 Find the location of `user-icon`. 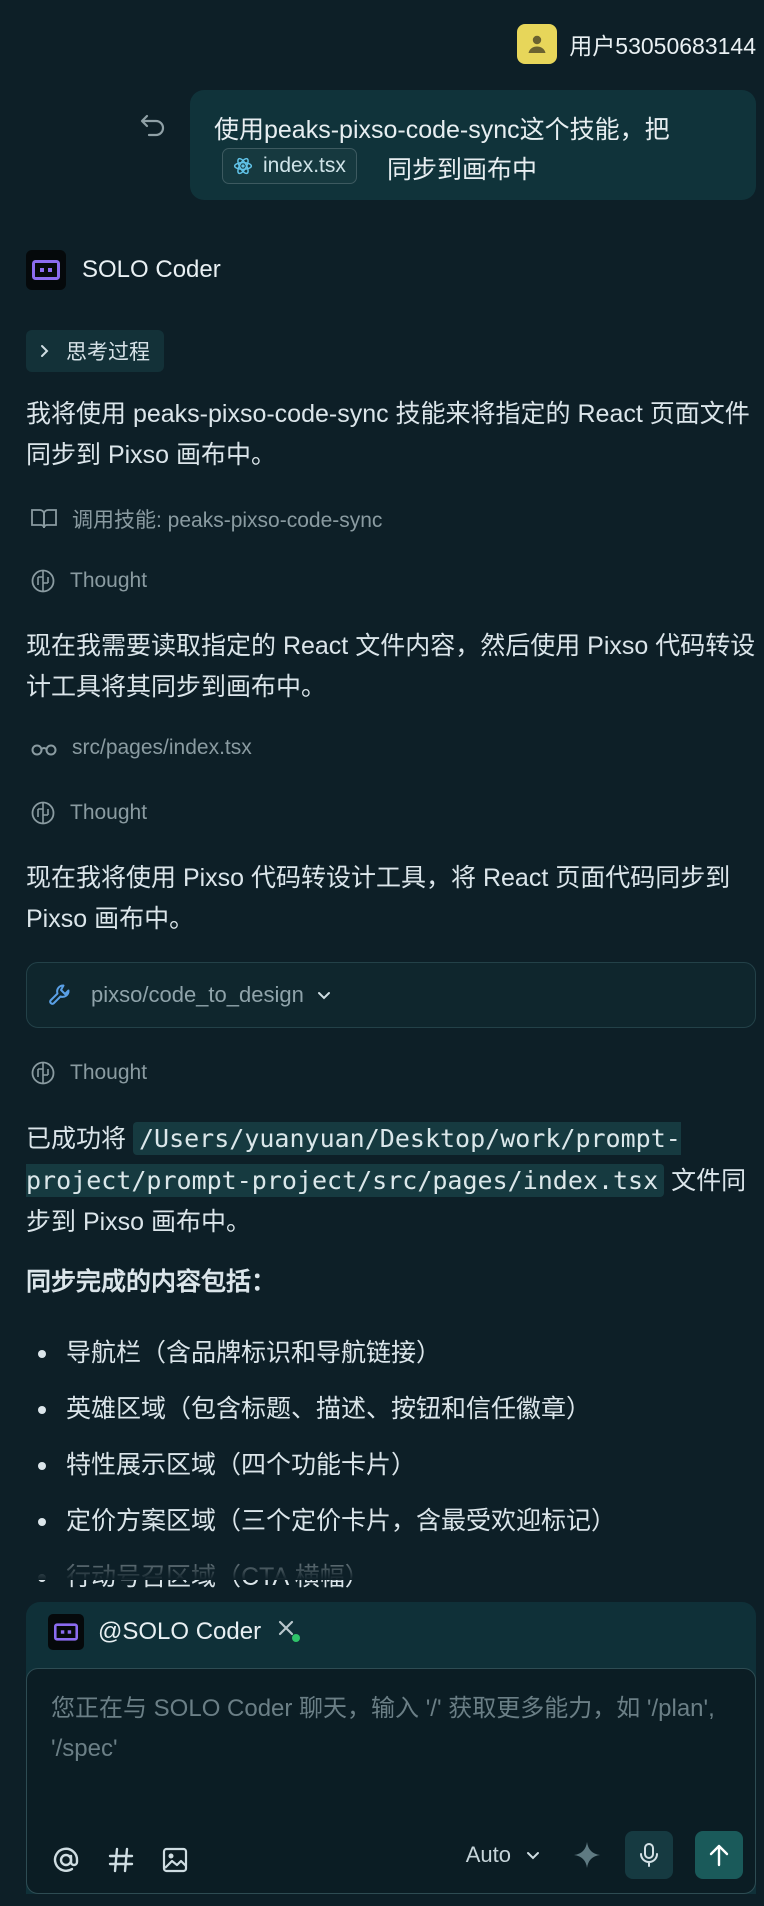

user-icon is located at coordinates (537, 44).